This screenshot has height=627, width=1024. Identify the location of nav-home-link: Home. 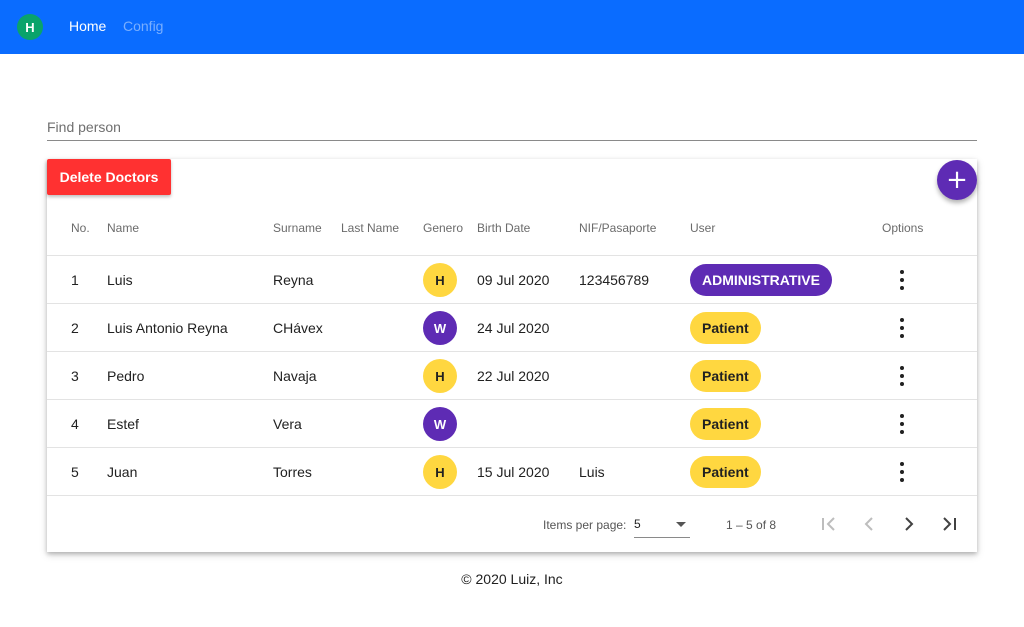
(87, 26).